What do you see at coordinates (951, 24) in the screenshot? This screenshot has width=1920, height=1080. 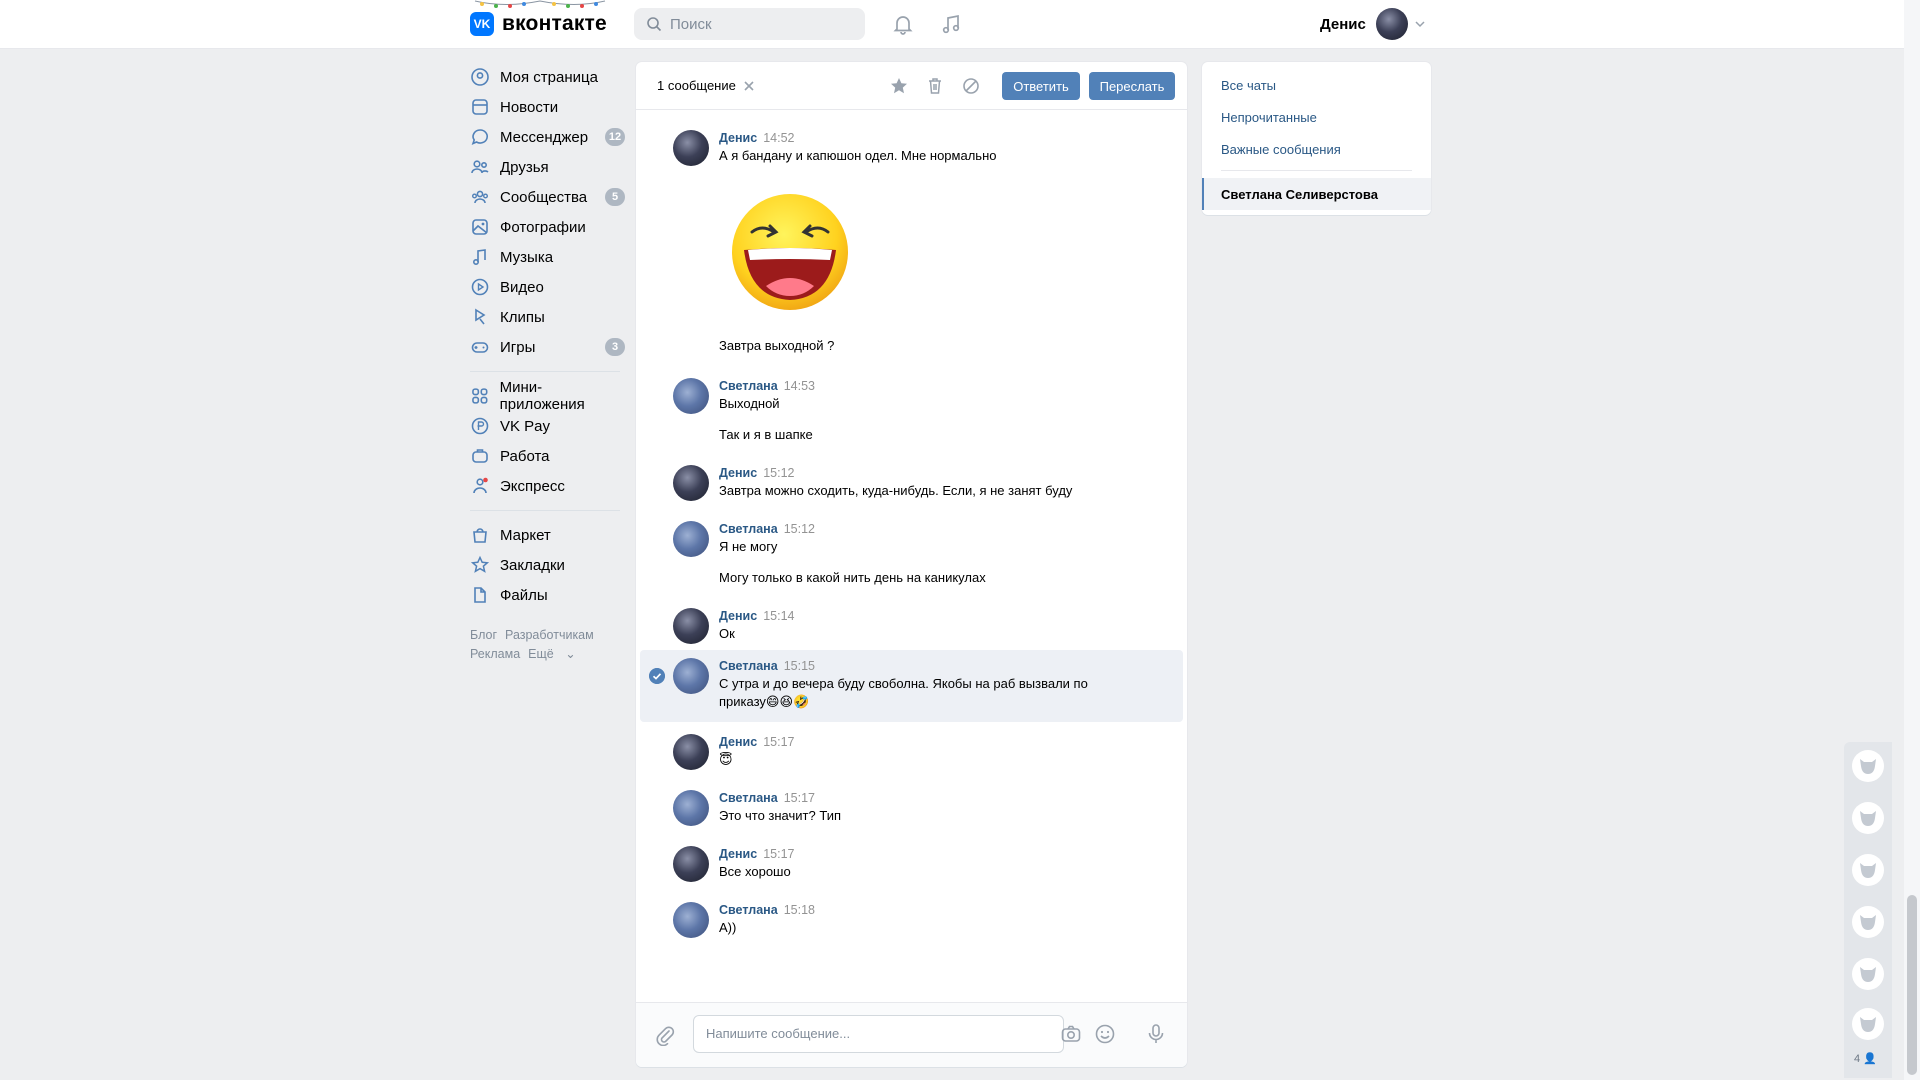 I see `music-note-icon` at bounding box center [951, 24].